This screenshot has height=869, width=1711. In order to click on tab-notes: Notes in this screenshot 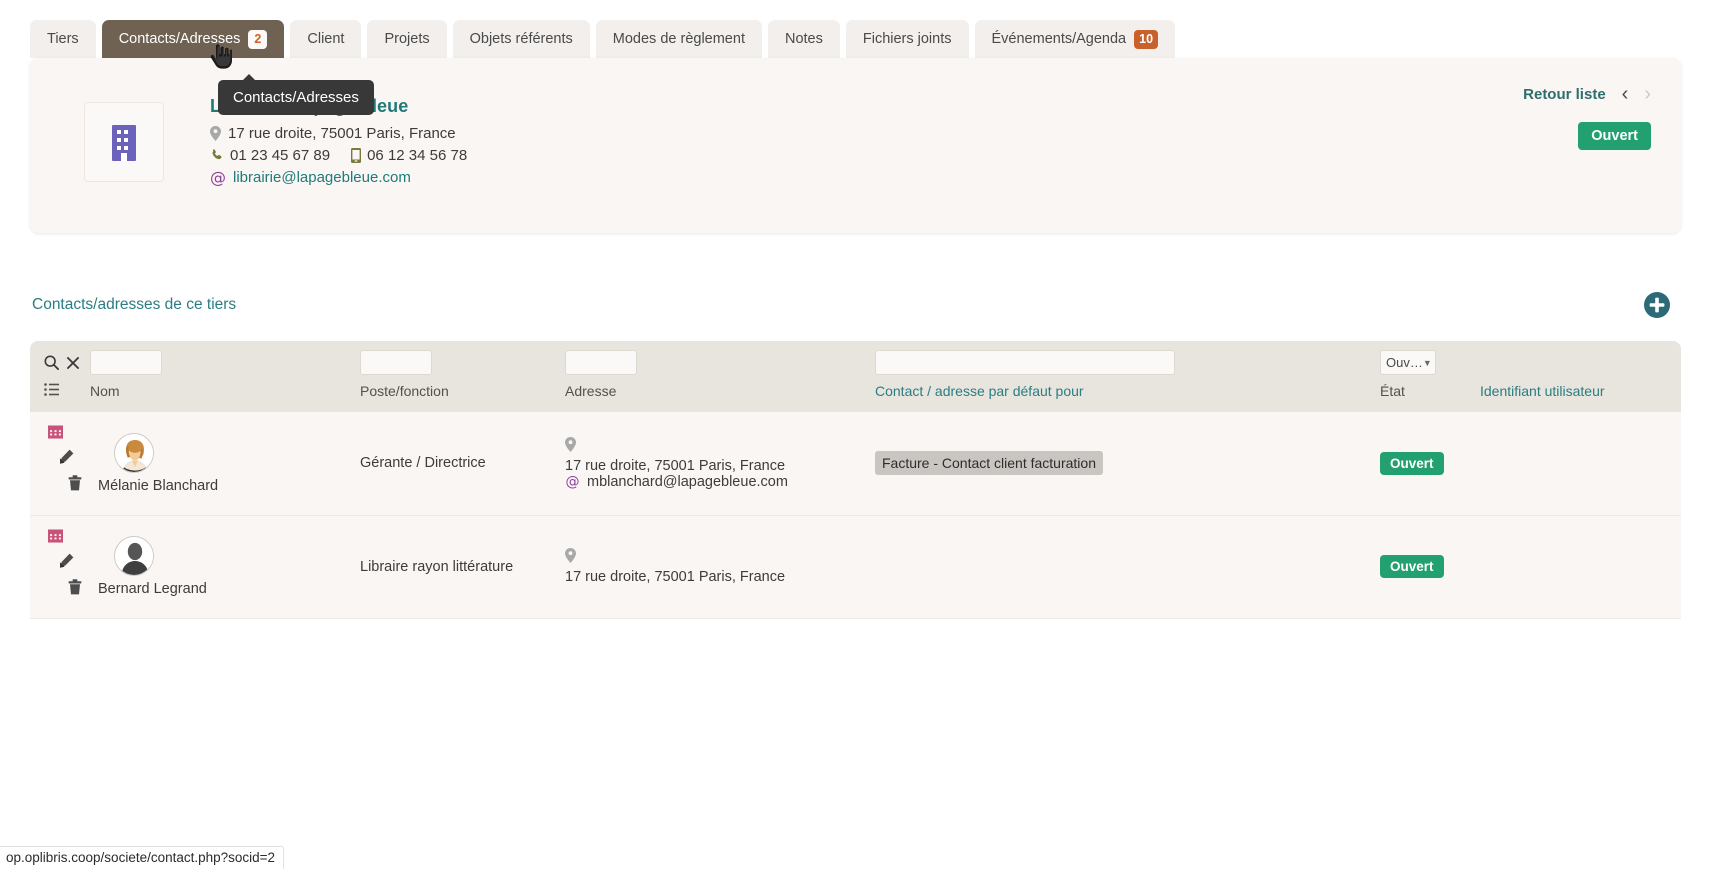, I will do `click(803, 39)`.